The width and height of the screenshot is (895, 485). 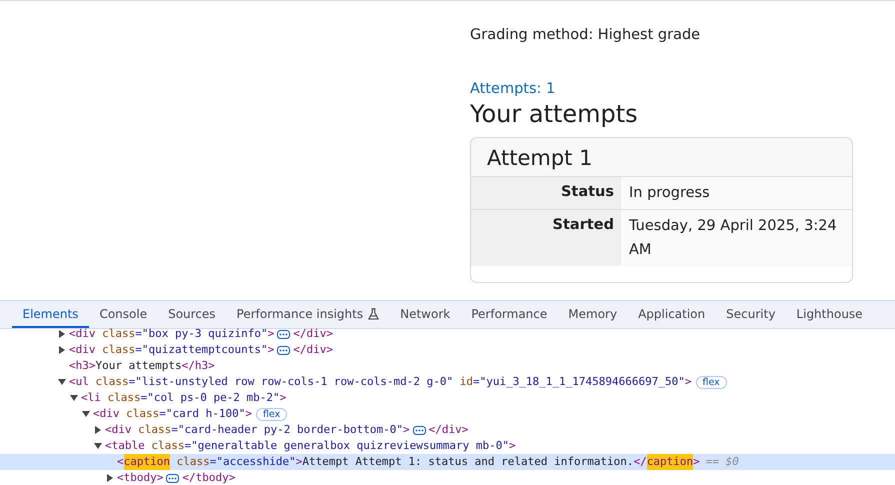 I want to click on devtools-tab: Lighthouse, so click(x=830, y=314).